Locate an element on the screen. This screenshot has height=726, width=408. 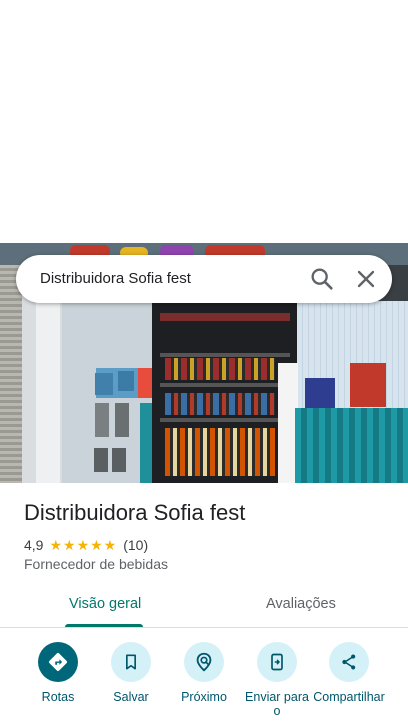
tab-overview: Visão geral is located at coordinates (105, 604).